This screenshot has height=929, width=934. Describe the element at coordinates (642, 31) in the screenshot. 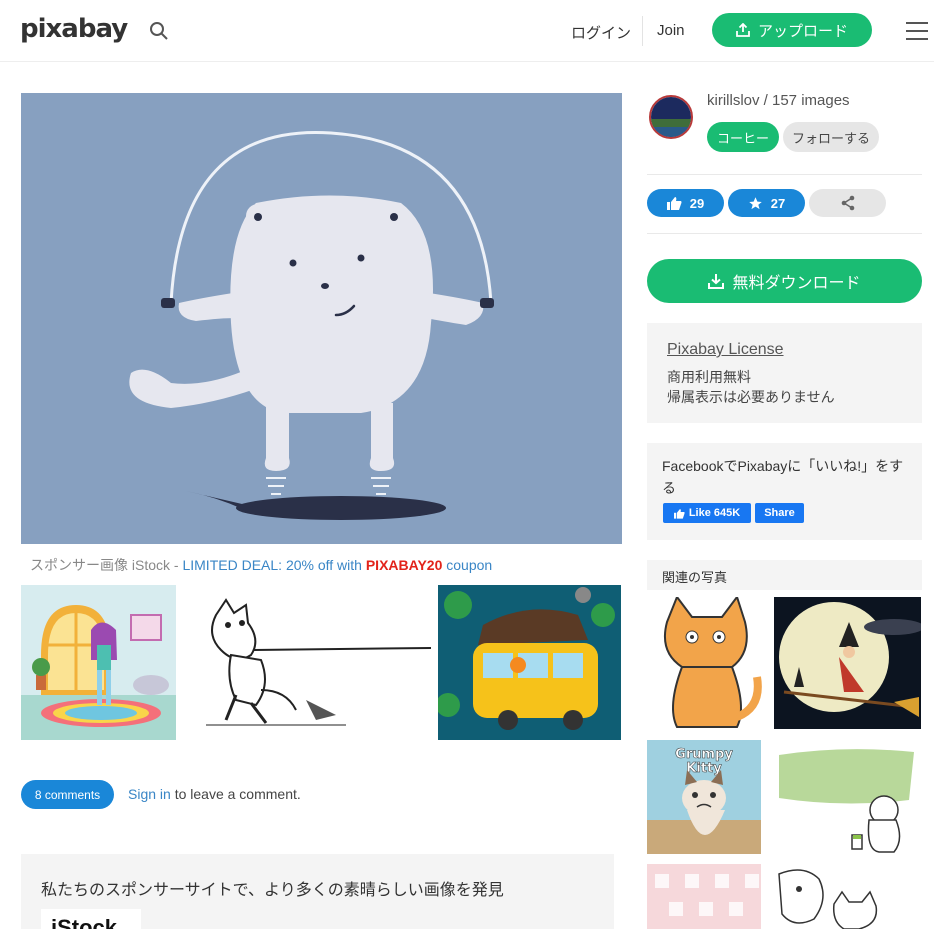

I see `header-divider` at that location.